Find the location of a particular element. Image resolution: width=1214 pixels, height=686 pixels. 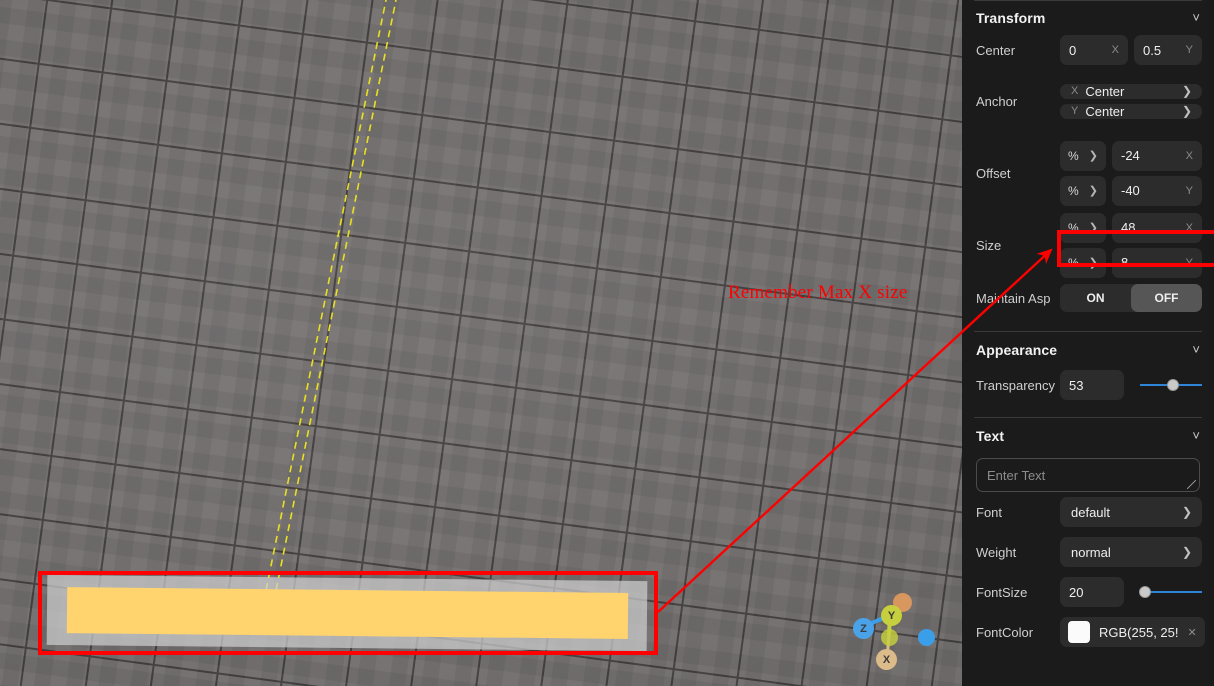

anchor-y-select: Y Center ❯ is located at coordinates (1131, 111).